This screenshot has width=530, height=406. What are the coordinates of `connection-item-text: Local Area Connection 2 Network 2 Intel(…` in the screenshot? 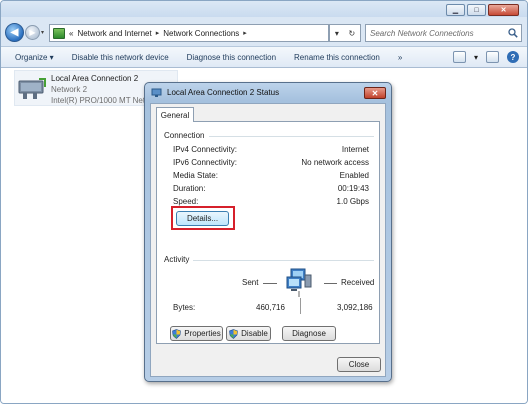 It's located at (101, 89).